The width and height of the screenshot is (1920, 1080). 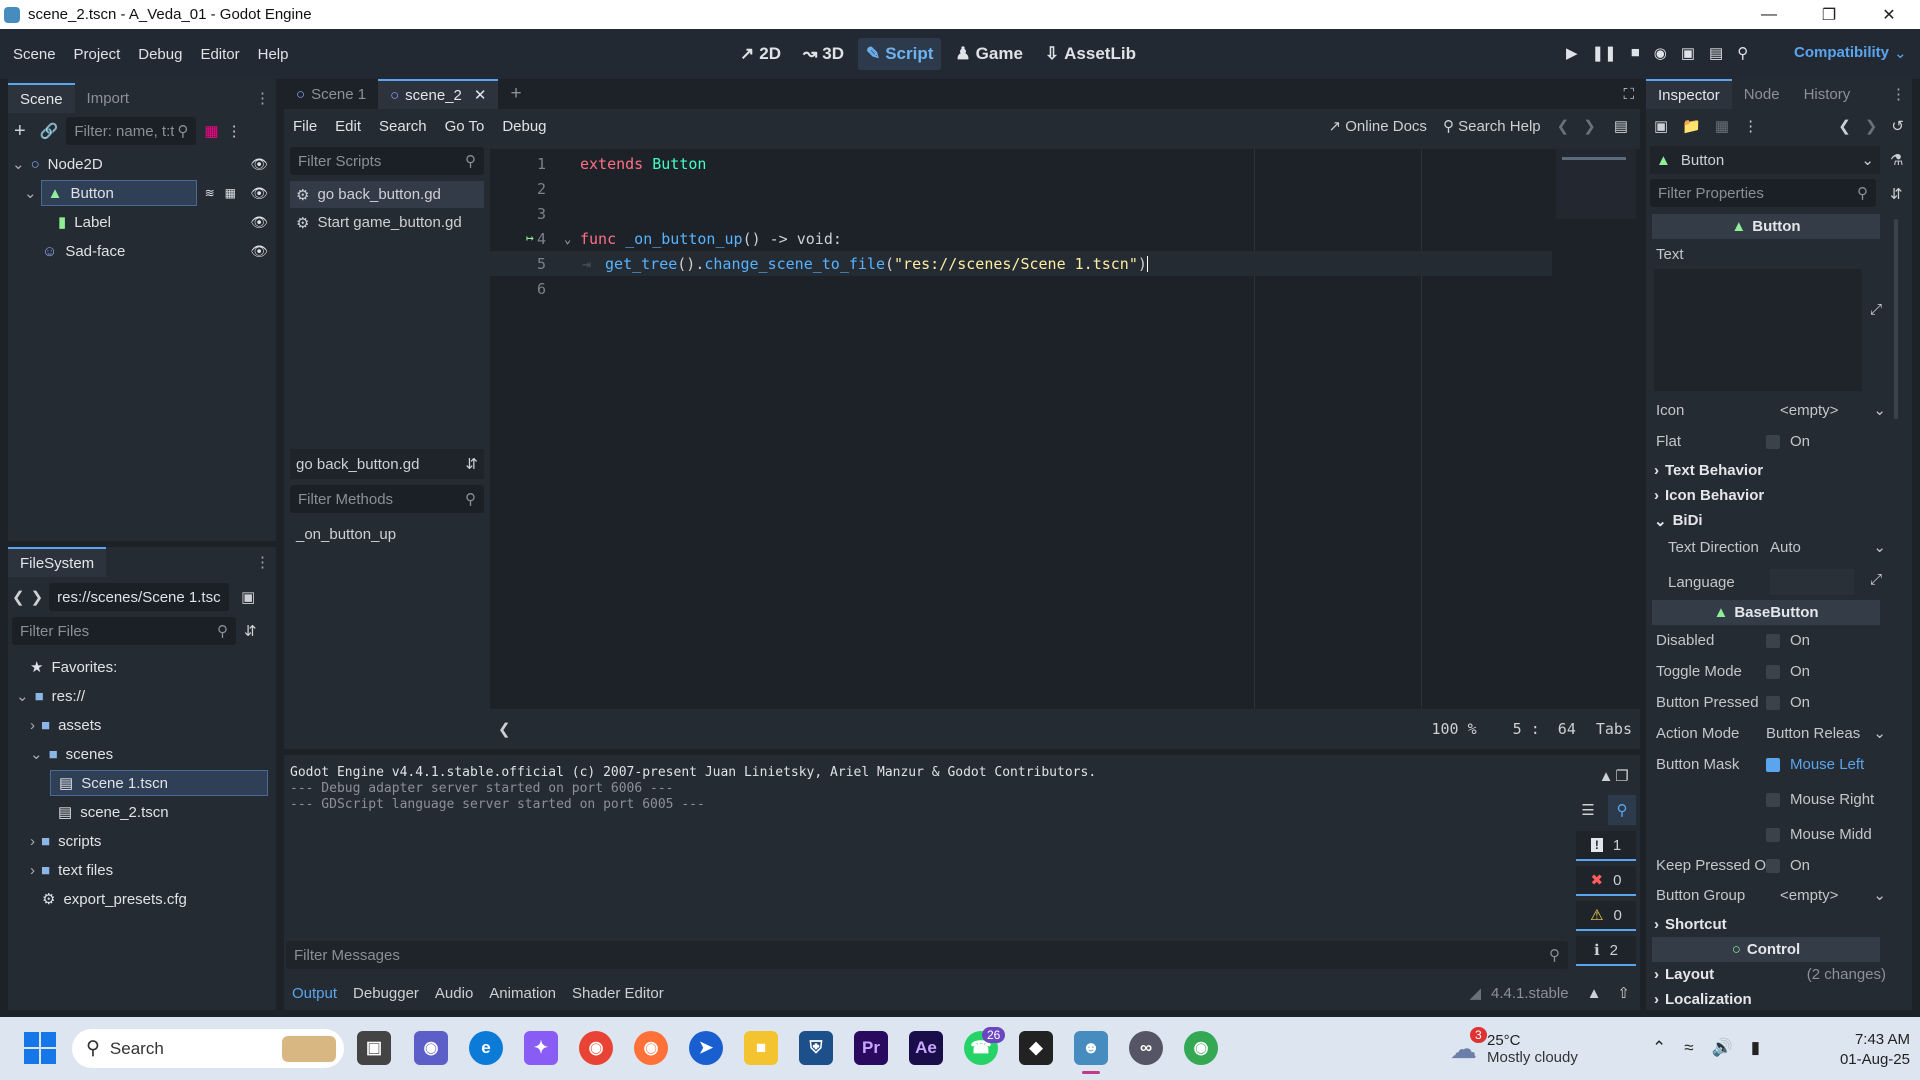 What do you see at coordinates (18, 597) in the screenshot?
I see `back-icon: ❮` at bounding box center [18, 597].